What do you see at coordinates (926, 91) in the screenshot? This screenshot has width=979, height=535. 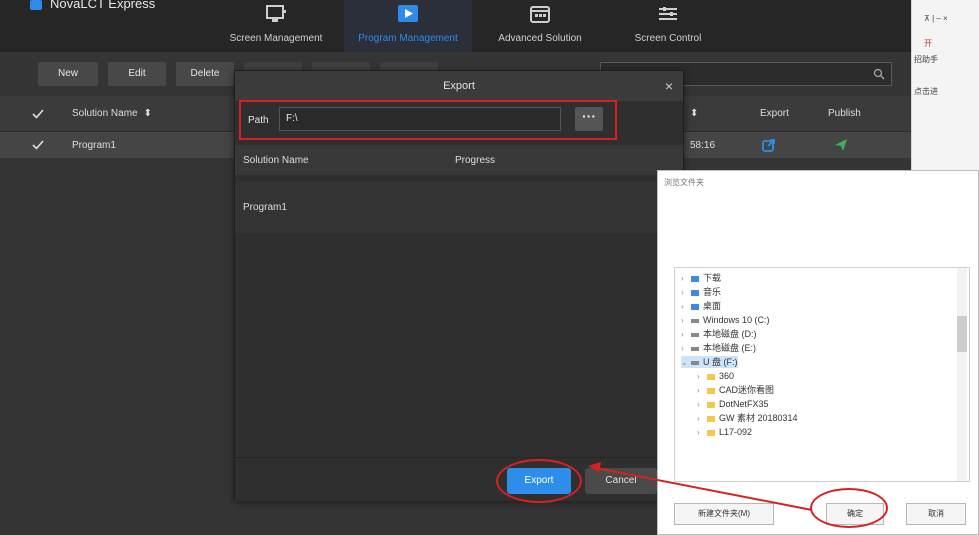 I see `side-text: 点击进` at bounding box center [926, 91].